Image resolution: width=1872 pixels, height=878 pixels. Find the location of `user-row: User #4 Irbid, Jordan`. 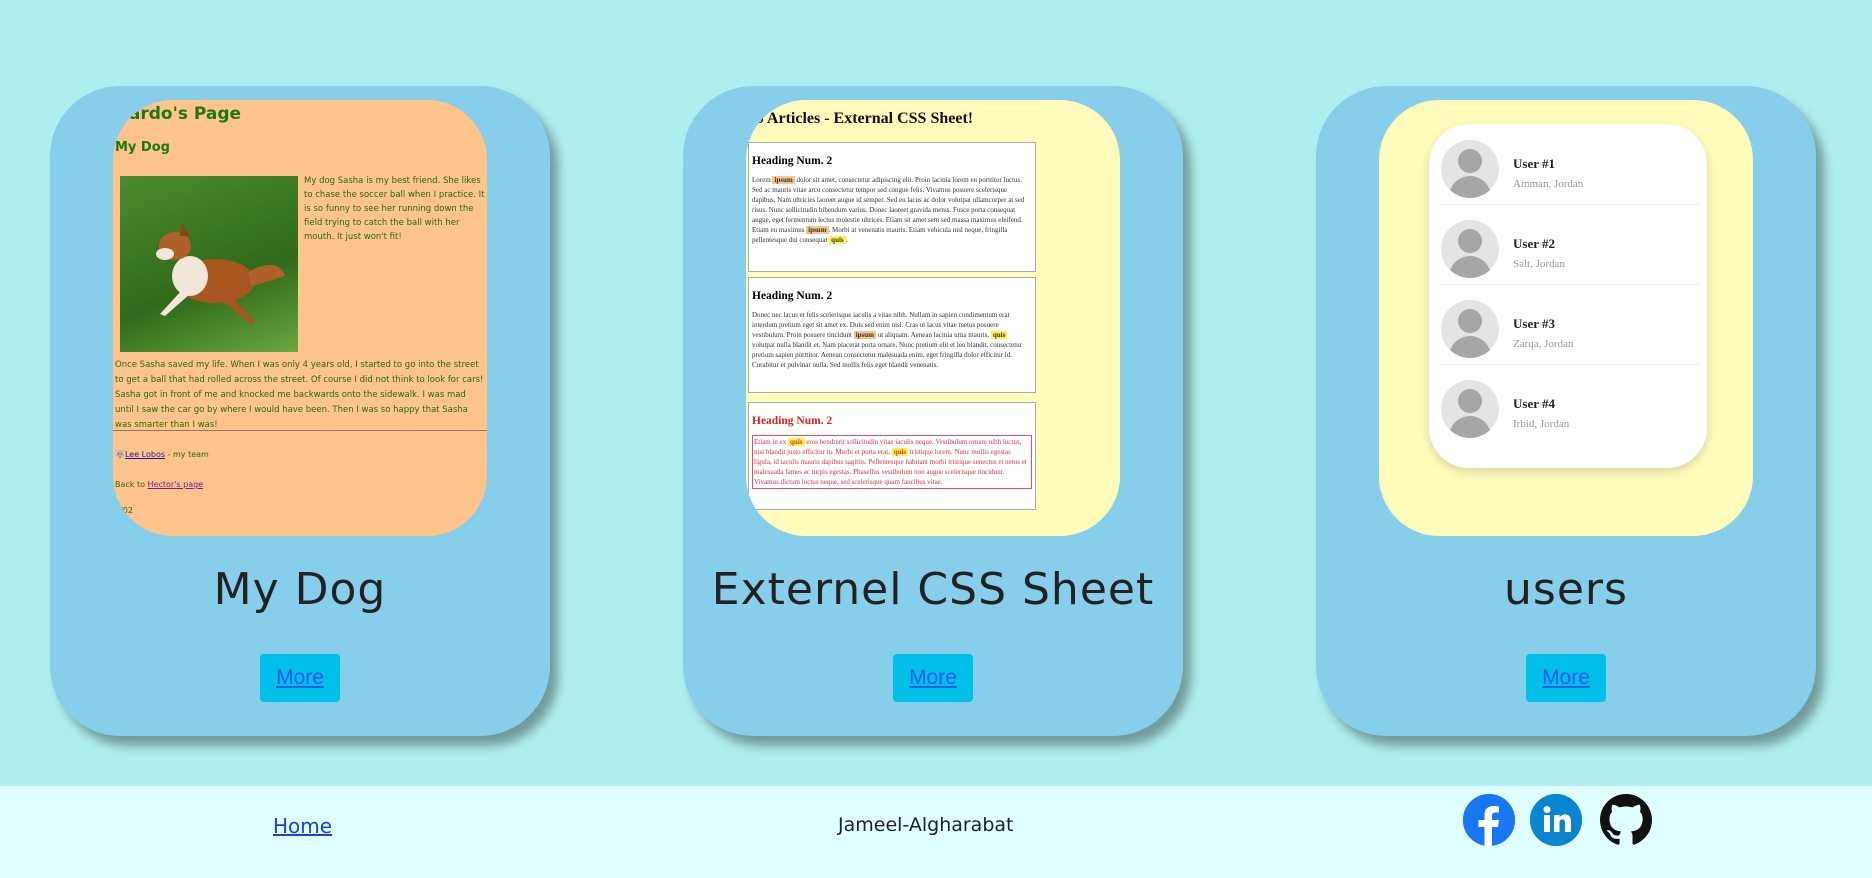

user-row: User #4 Irbid, Jordan is located at coordinates (1570, 404).